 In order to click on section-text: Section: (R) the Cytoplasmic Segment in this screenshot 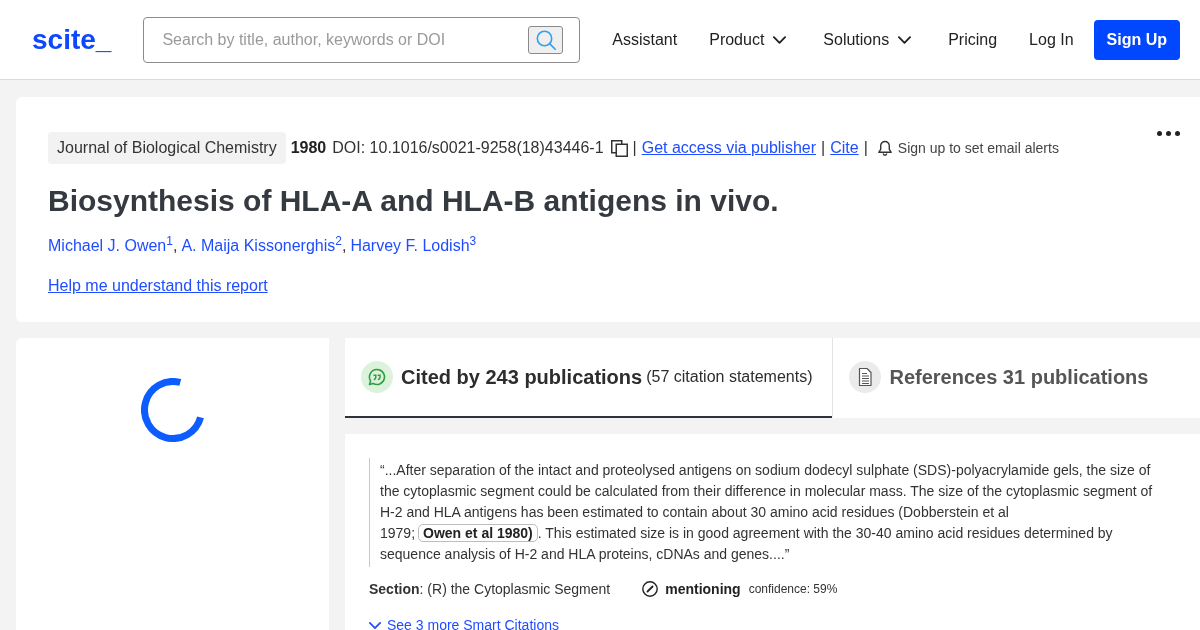, I will do `click(490, 589)`.